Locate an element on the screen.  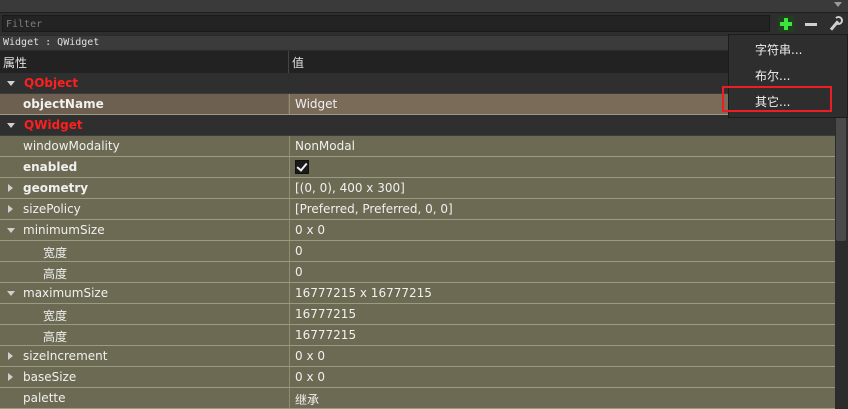
filter-row: Filter is located at coordinates (424, 24).